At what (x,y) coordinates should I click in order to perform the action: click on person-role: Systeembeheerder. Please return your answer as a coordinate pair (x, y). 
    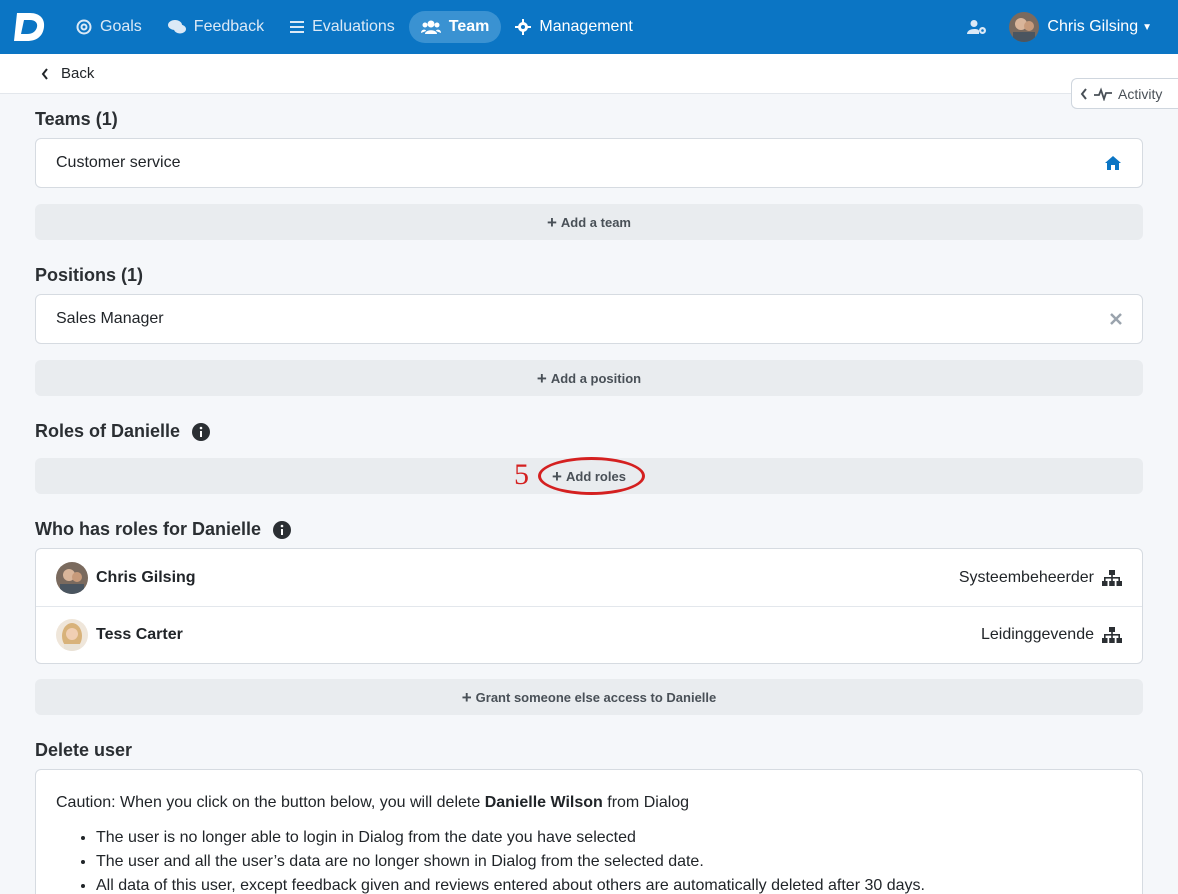
    Looking at the image, I should click on (1026, 577).